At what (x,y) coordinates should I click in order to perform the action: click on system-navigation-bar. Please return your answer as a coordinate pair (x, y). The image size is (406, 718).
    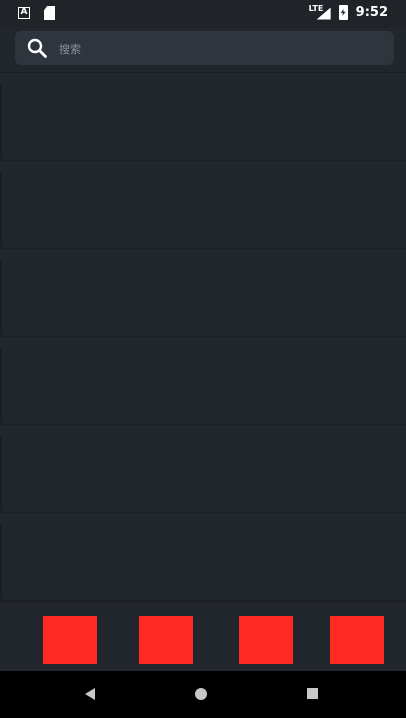
    Looking at the image, I should click on (203, 694).